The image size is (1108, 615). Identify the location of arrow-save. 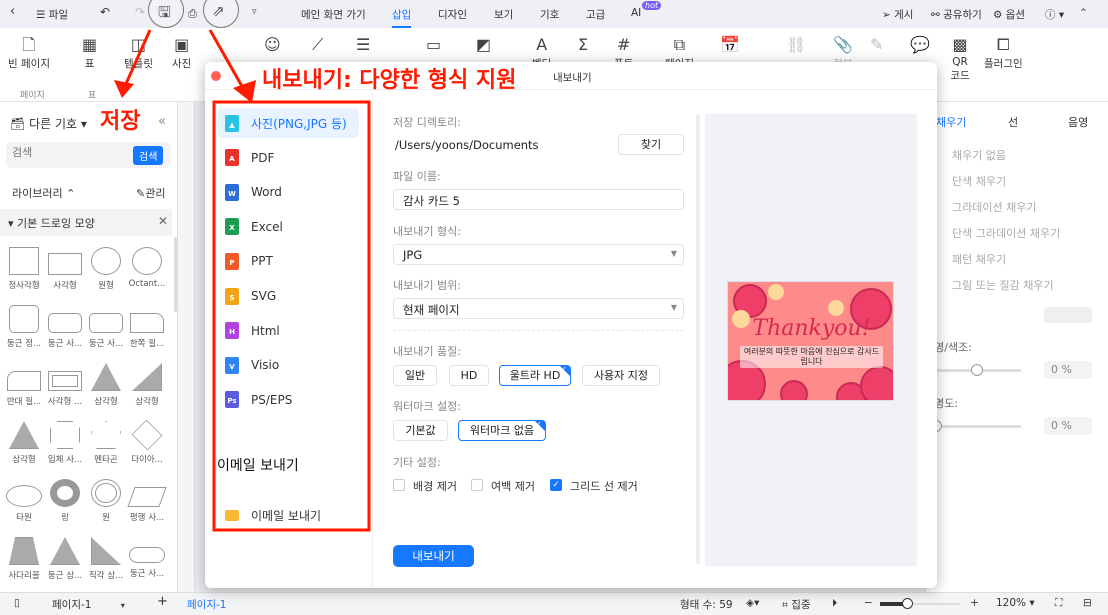
(137, 58).